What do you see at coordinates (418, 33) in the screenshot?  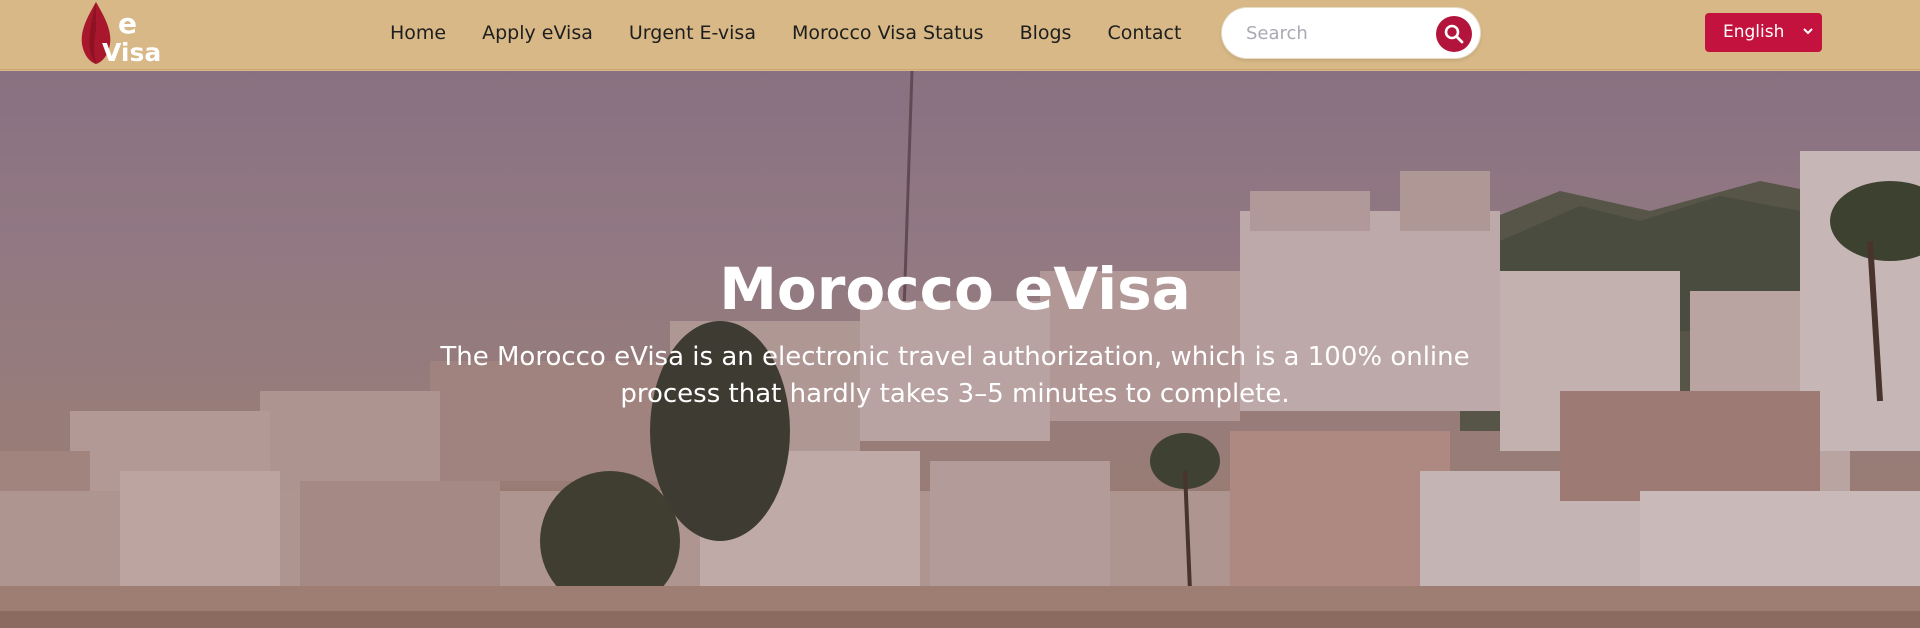 I see `nav-home: Home` at bounding box center [418, 33].